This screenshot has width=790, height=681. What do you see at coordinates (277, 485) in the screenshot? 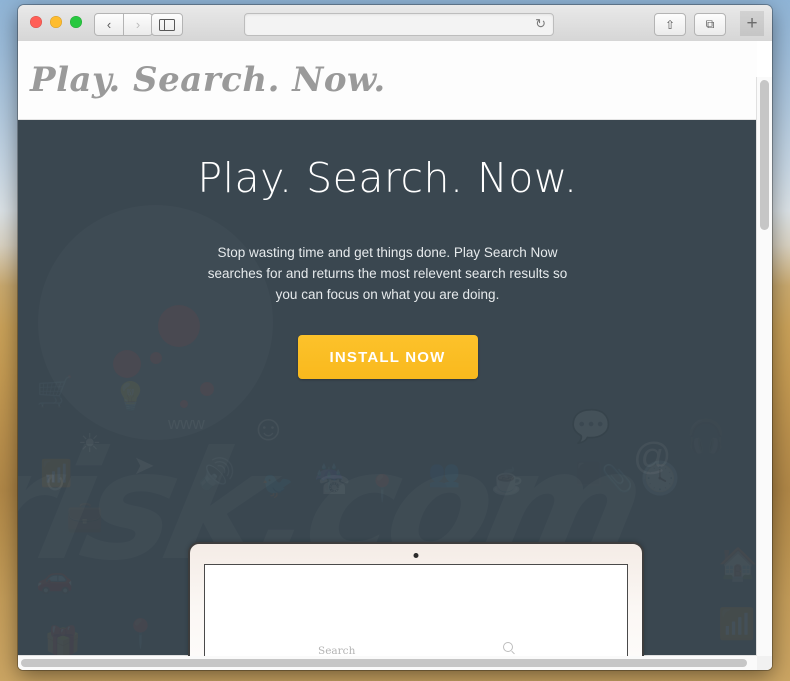
I see `bird-icon: 🐦` at bounding box center [277, 485].